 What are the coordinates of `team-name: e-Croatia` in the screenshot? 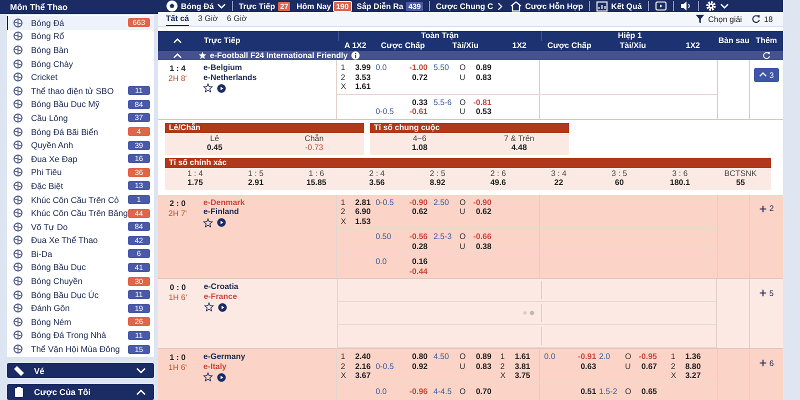 It's located at (222, 287).